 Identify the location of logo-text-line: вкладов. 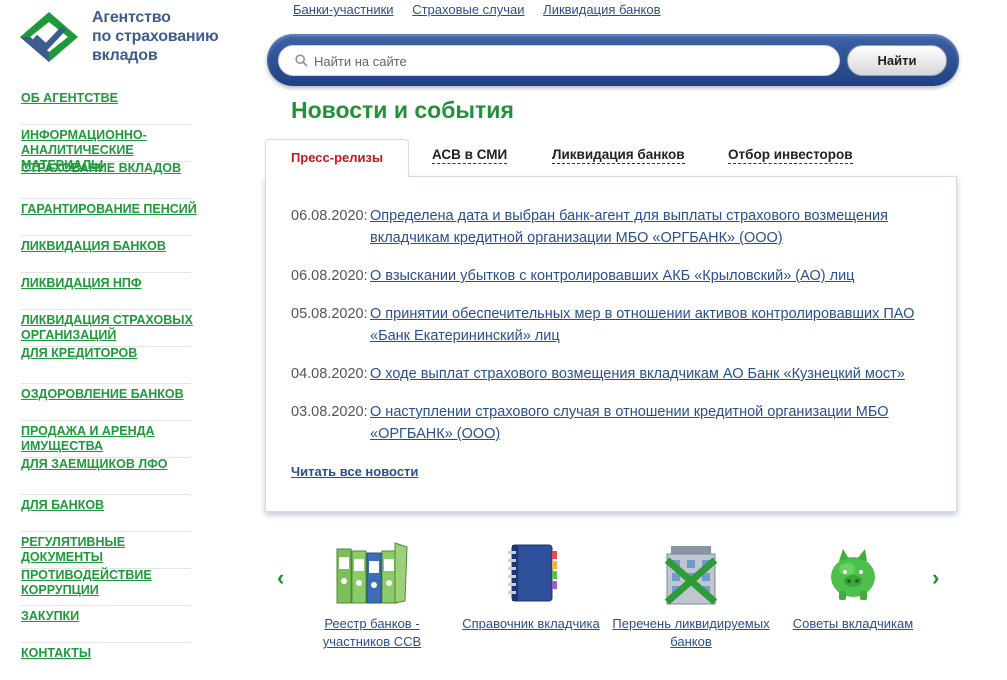
(125, 55).